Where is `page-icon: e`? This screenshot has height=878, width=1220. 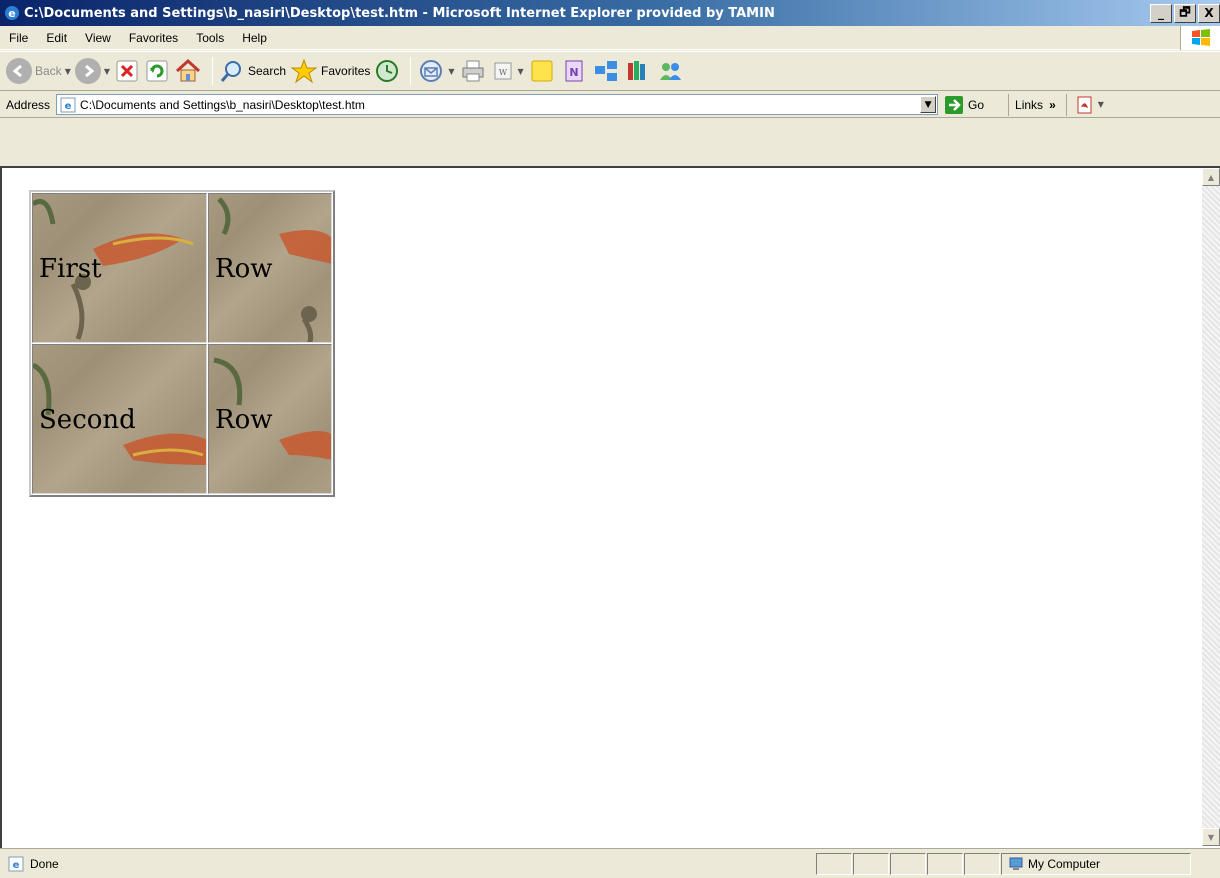
page-icon: e is located at coordinates (68, 104).